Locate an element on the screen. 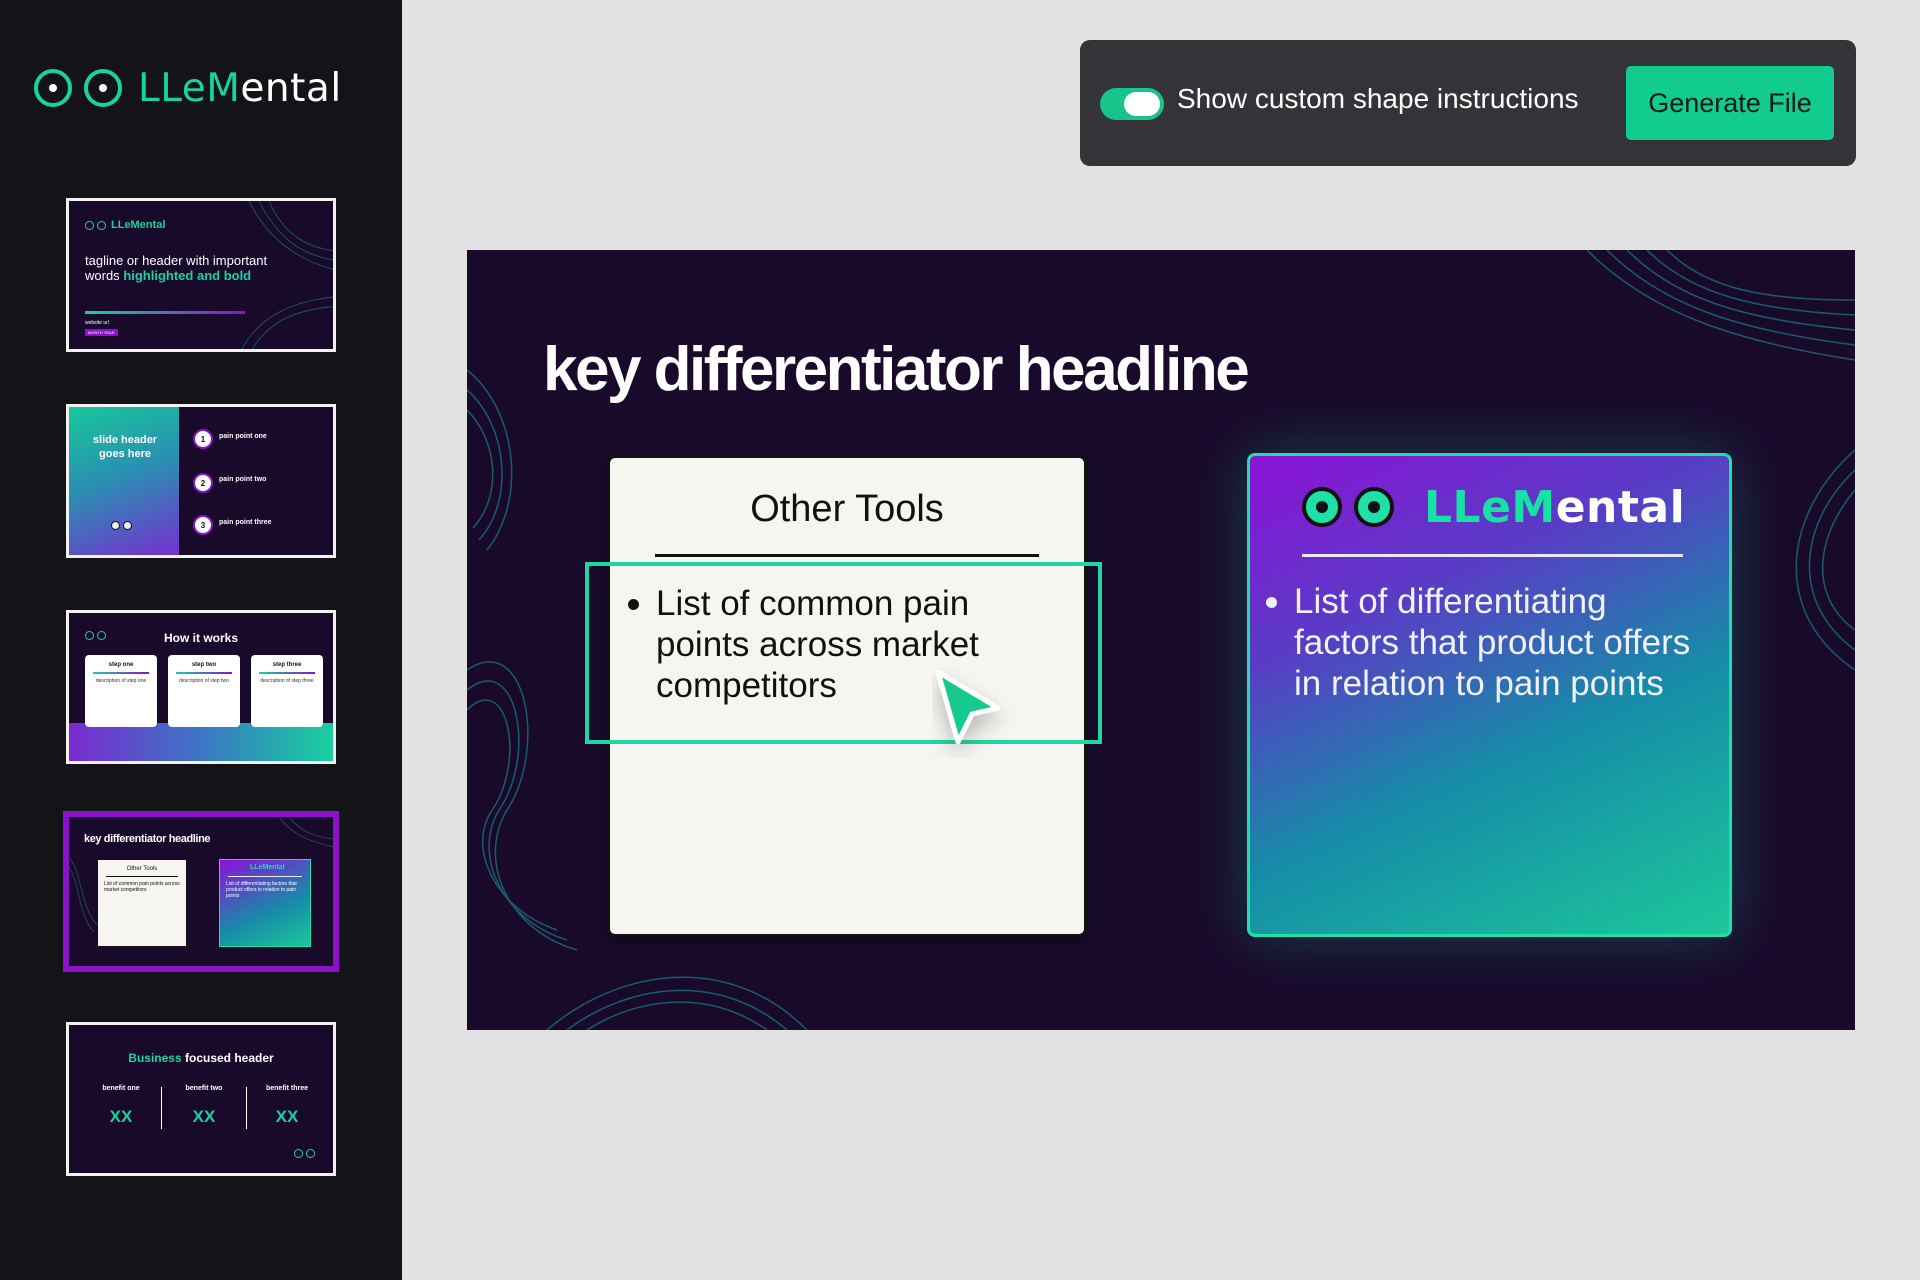 Image resolution: width=1920 pixels, height=1280 pixels. benefit-label: benefit one is located at coordinates (121, 1088).